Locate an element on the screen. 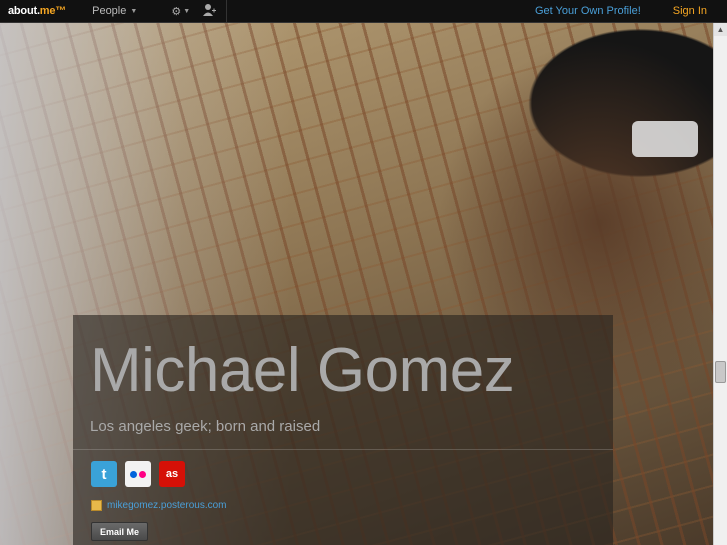 The width and height of the screenshot is (727, 545). cap-logo is located at coordinates (665, 139).